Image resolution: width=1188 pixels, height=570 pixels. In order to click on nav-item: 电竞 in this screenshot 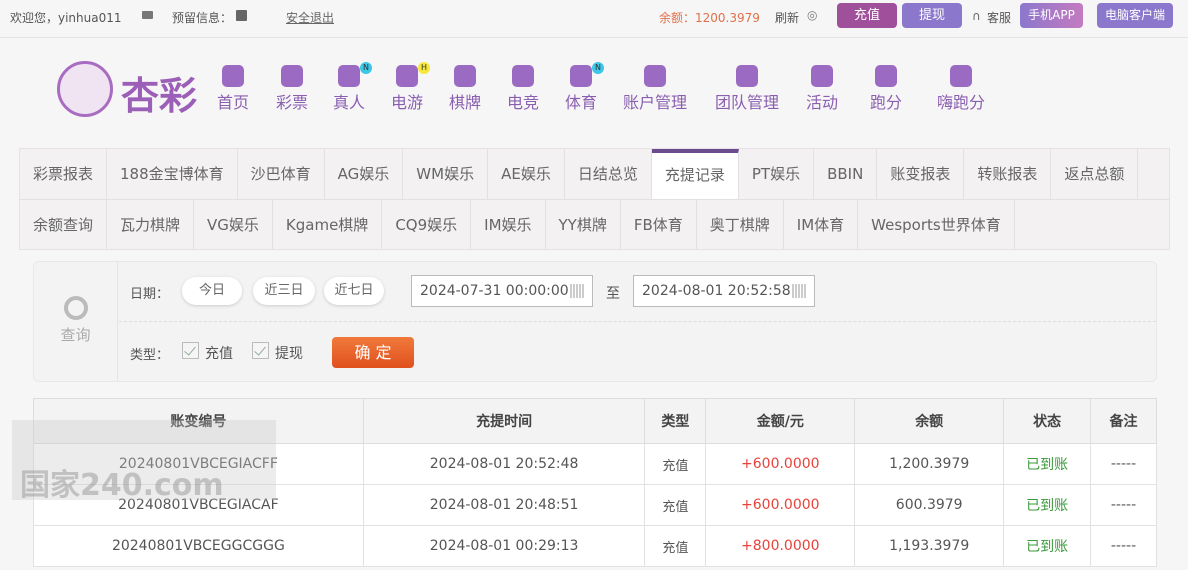, I will do `click(523, 89)`.